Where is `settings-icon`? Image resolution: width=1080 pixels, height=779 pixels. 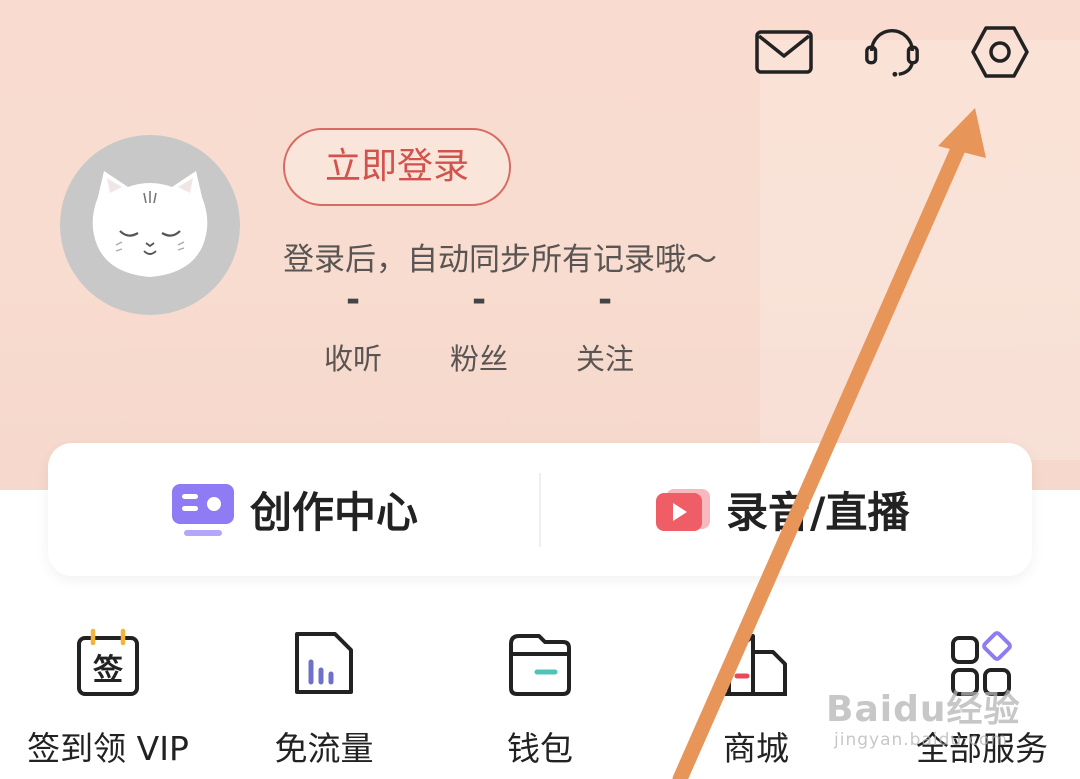
settings-icon is located at coordinates (1000, 52).